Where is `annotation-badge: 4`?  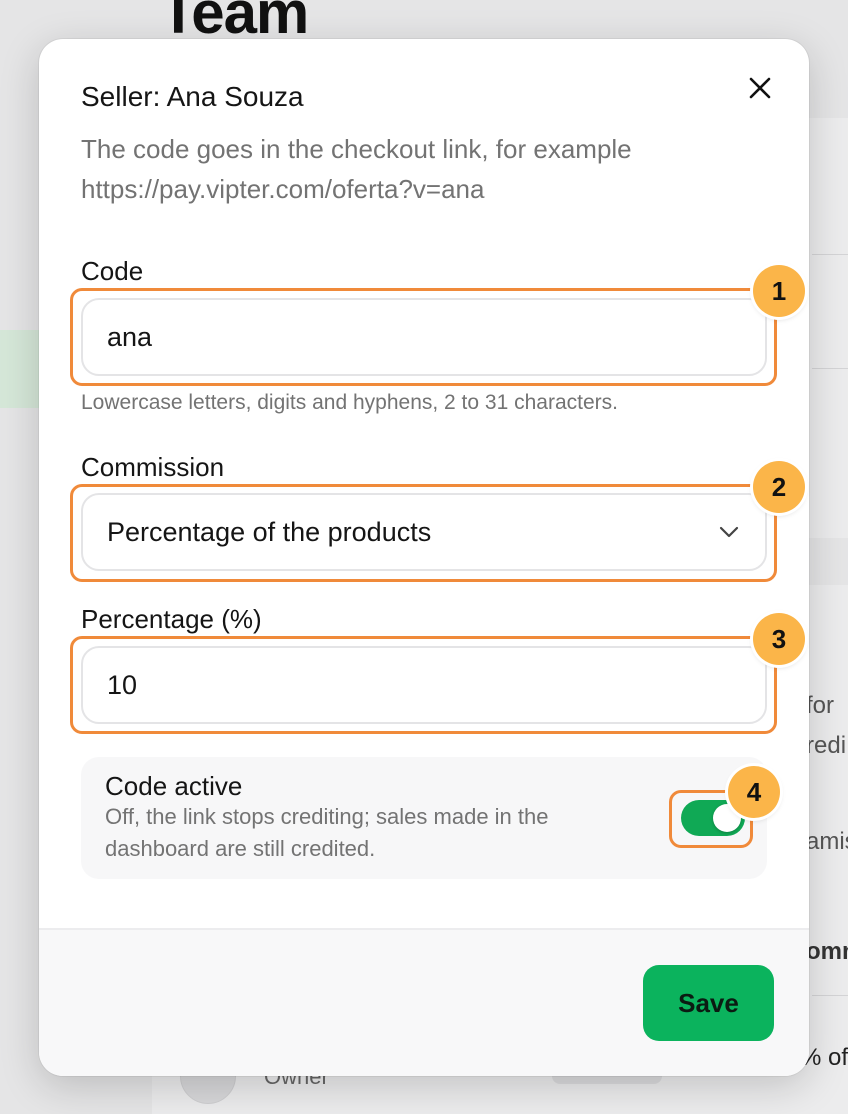 annotation-badge: 4 is located at coordinates (754, 792).